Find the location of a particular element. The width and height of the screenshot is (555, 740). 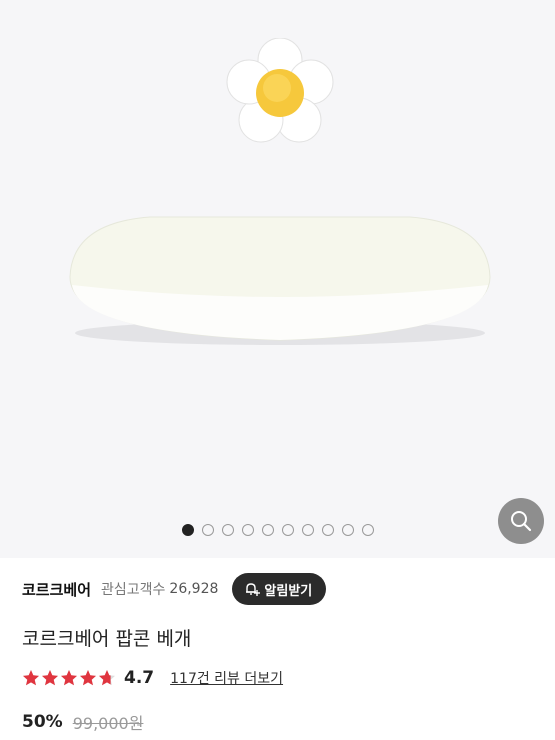

original-price: 99,000원 is located at coordinates (108, 723).